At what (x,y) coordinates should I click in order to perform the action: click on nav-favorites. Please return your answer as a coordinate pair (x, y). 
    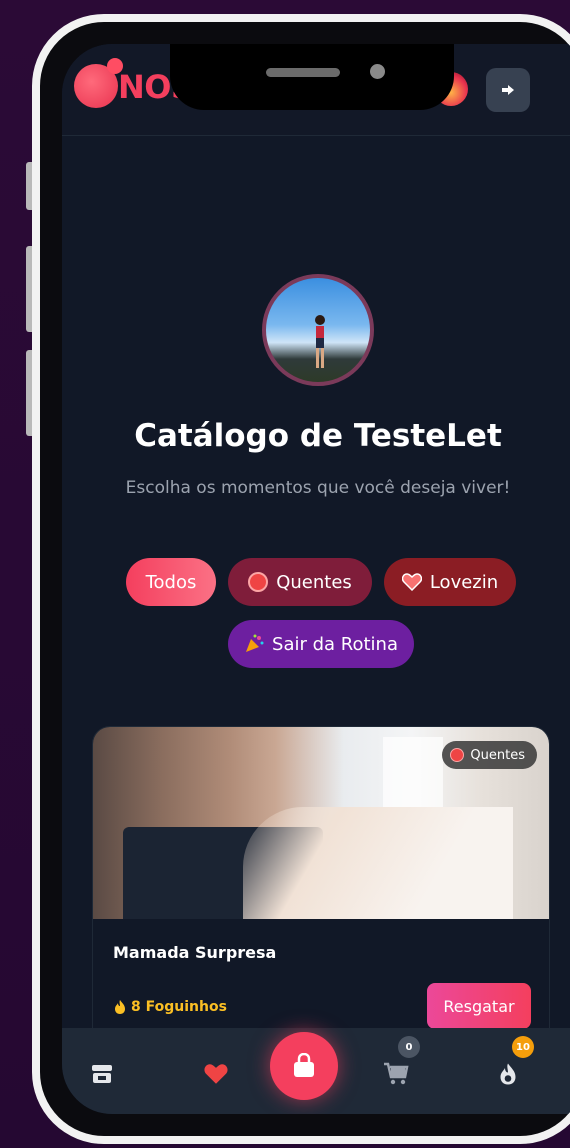
    Looking at the image, I should click on (216, 1074).